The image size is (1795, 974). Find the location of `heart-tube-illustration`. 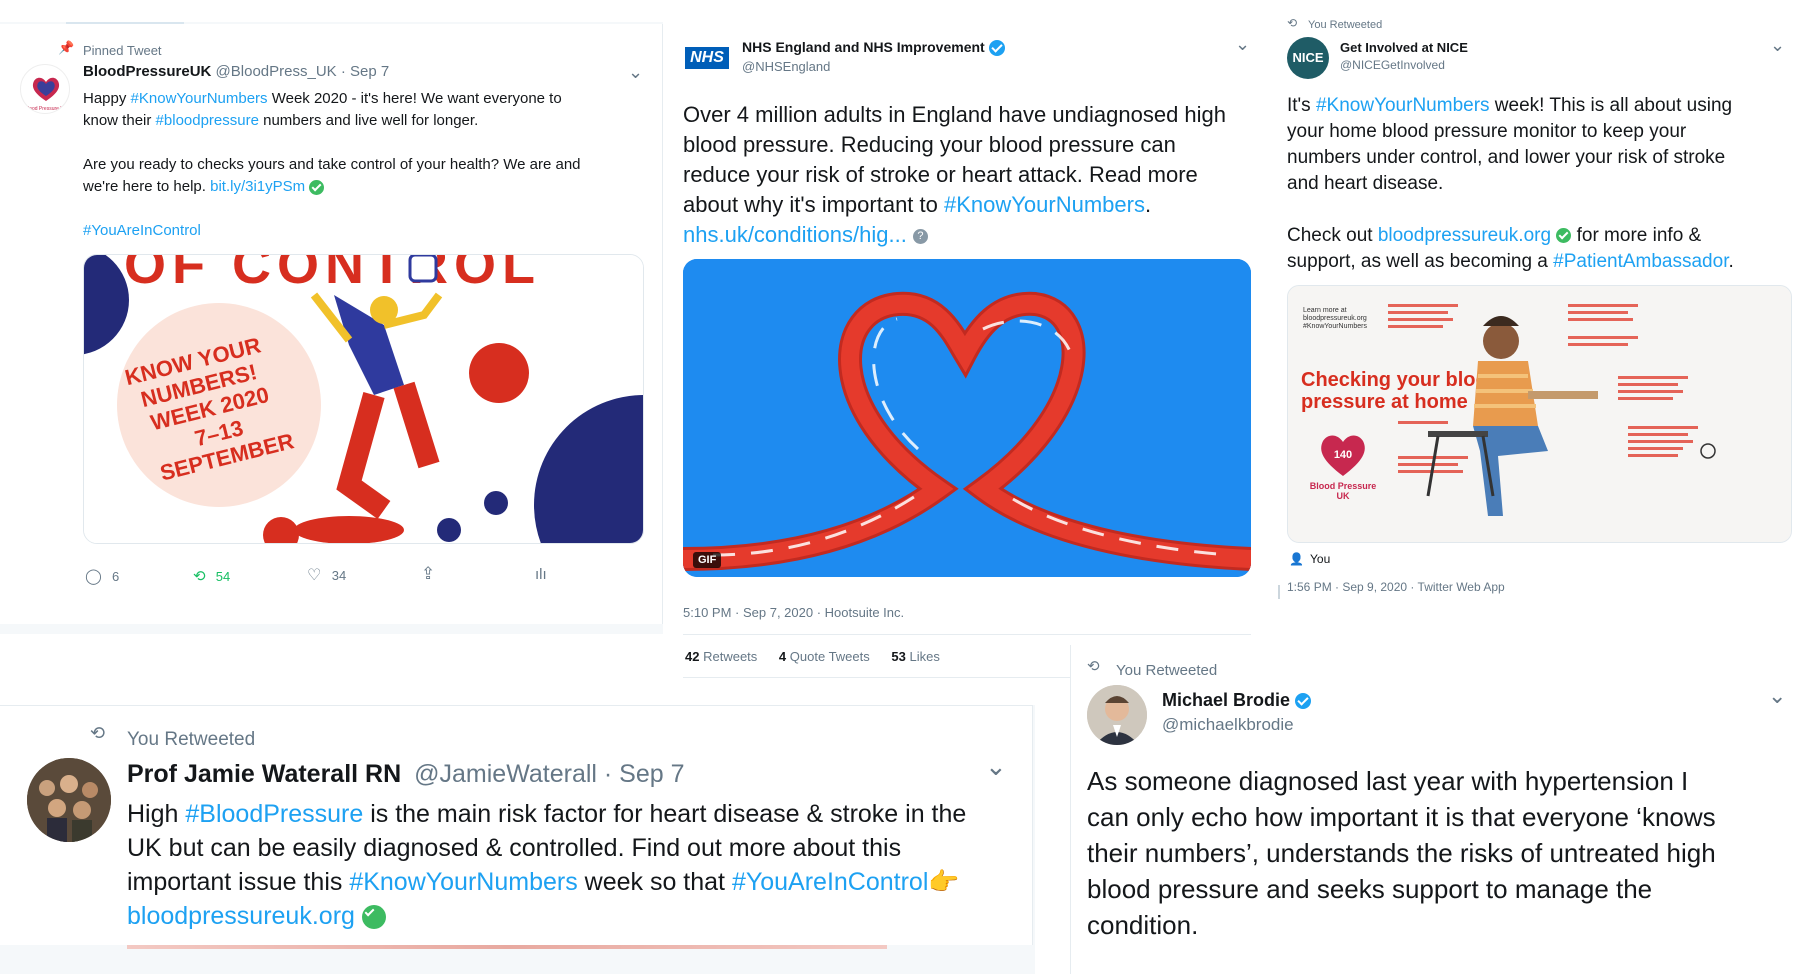

heart-tube-illustration is located at coordinates (967, 418).